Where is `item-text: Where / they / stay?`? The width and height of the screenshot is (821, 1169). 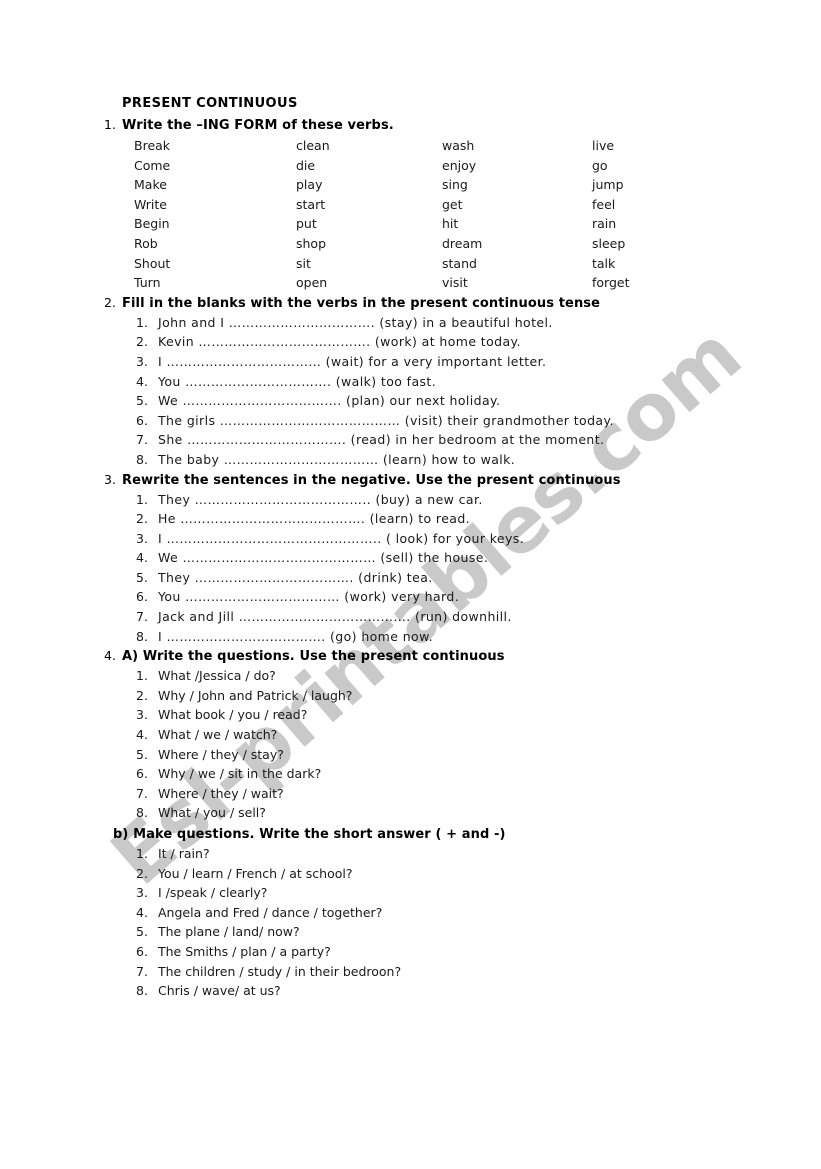 item-text: Where / they / stay? is located at coordinates (221, 755).